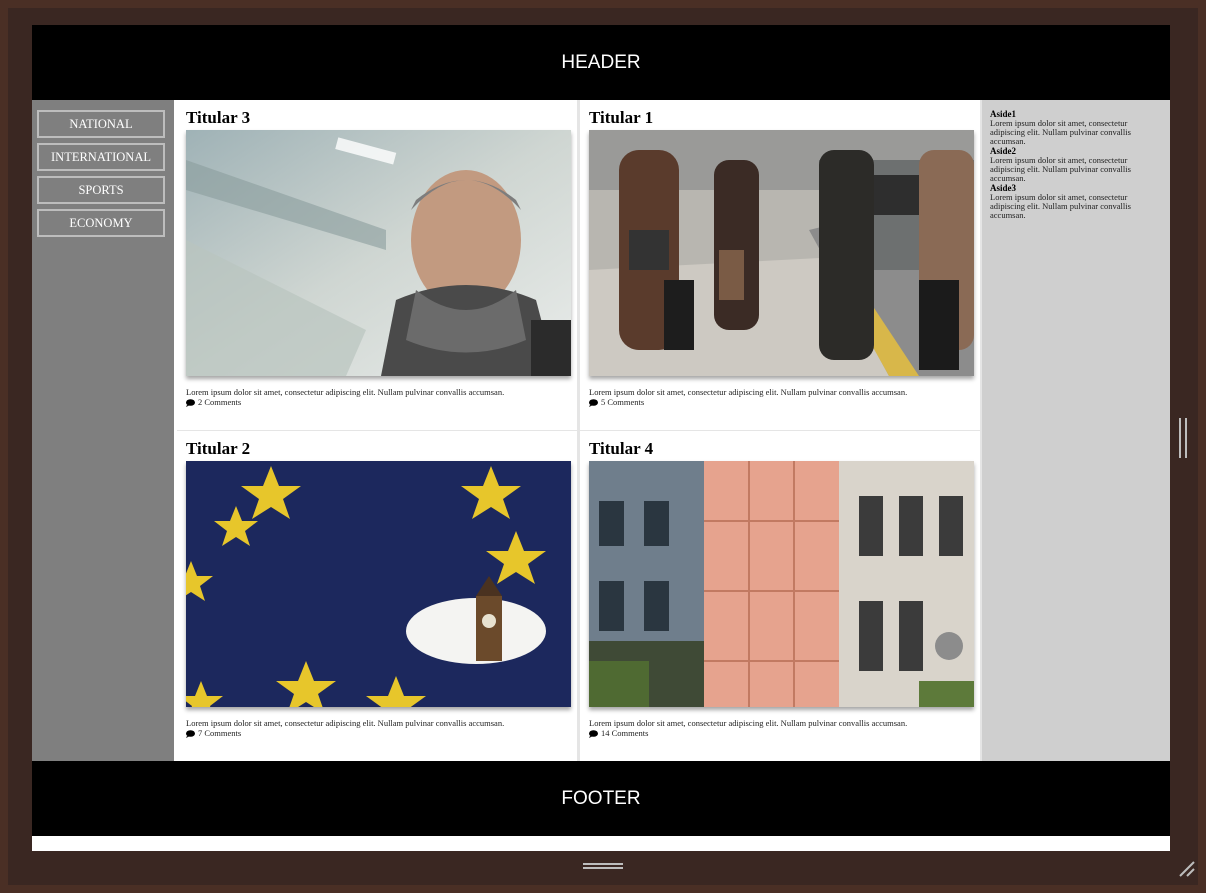  I want to click on comments-count: 5 Comments, so click(623, 402).